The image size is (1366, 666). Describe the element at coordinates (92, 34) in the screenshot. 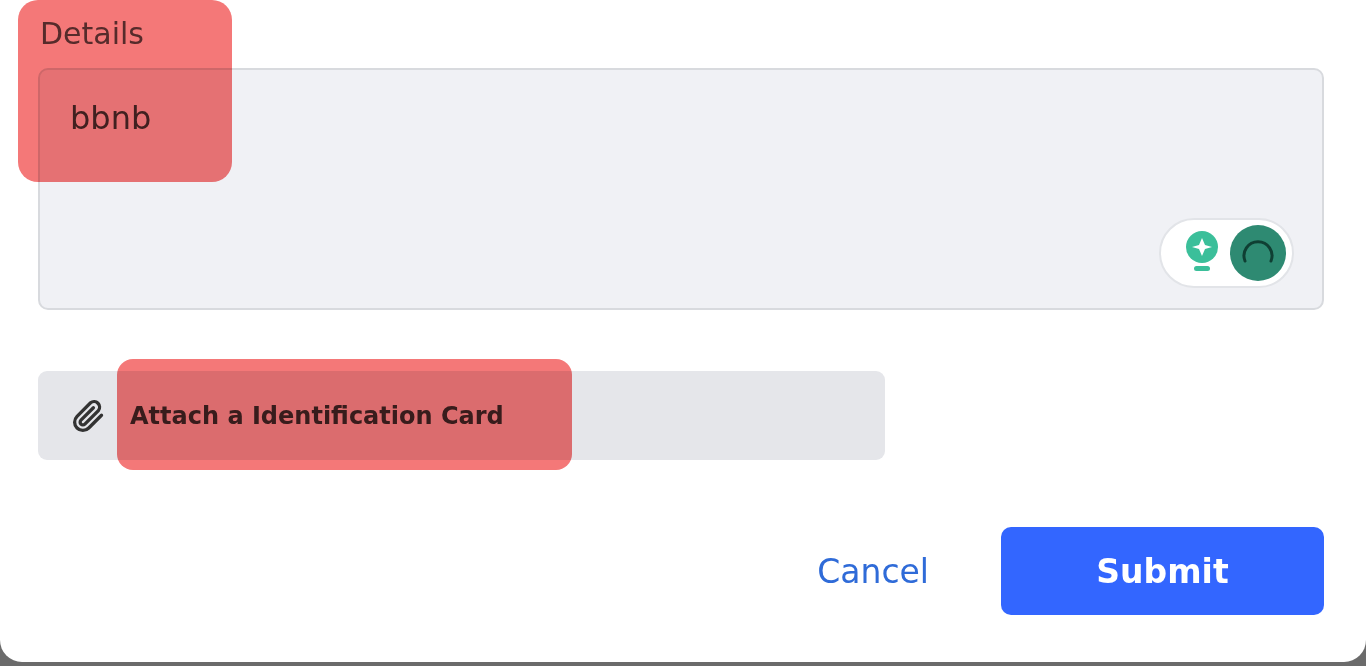

I see `details-label: Details` at that location.